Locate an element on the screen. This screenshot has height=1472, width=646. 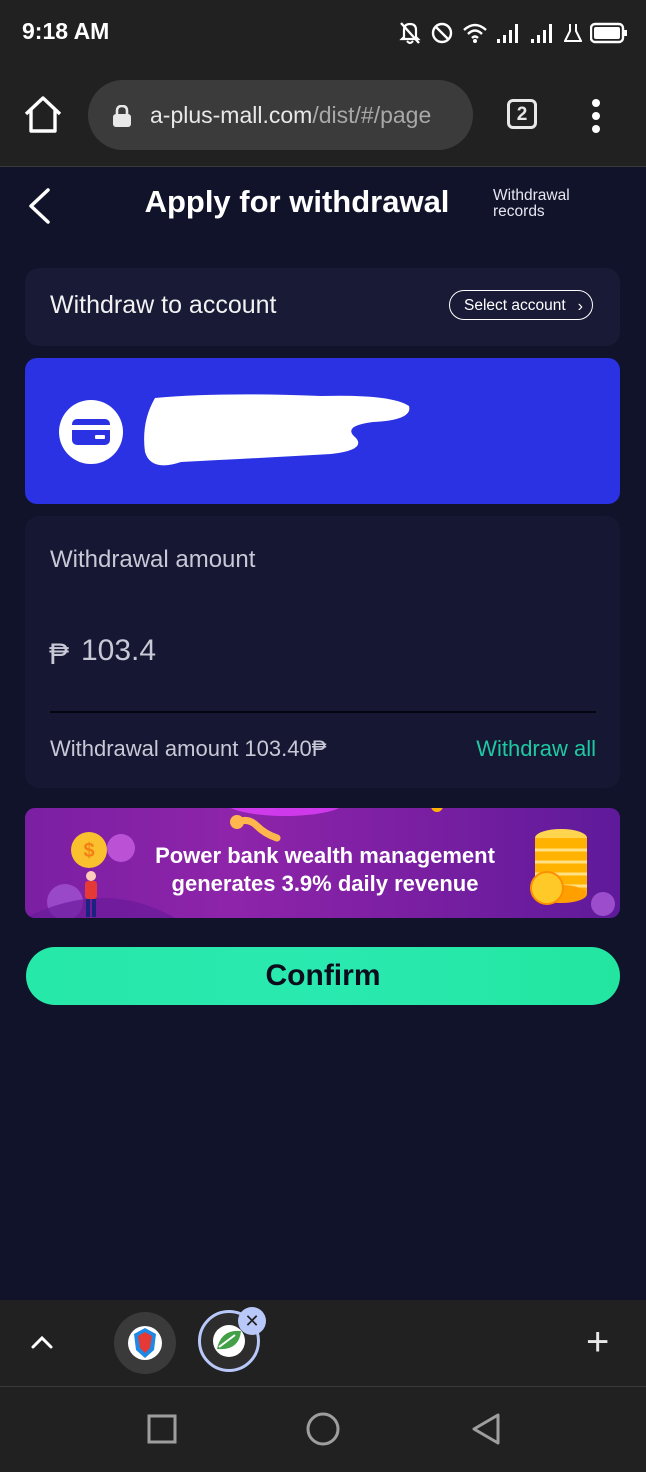
selected-bank-card is located at coordinates (322, 431).